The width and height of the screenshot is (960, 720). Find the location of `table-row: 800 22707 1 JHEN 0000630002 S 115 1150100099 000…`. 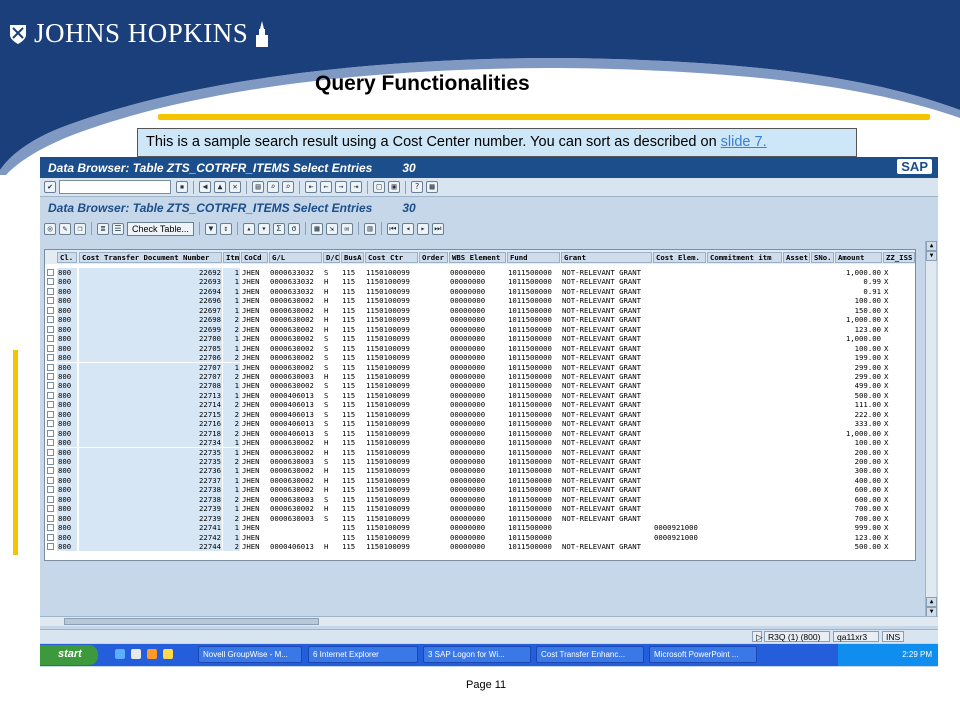

table-row: 800 22707 1 JHEN 0000630002 S 115 1150100099 000… is located at coordinates (480, 367).